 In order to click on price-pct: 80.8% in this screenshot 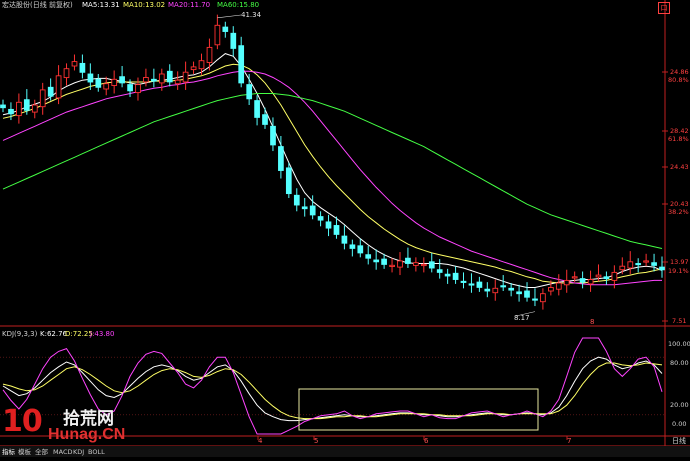, I will do `click(678, 80)`.